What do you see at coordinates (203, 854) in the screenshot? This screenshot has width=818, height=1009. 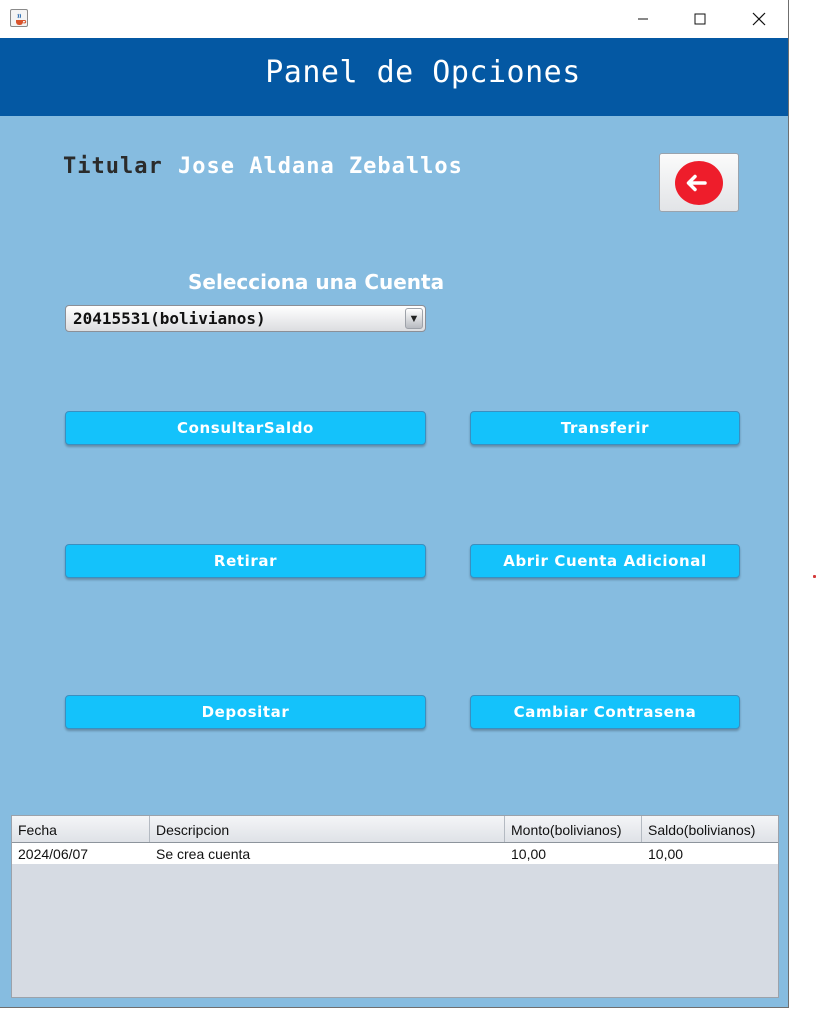 I see `cell-descripcion: Se crea cuenta` at bounding box center [203, 854].